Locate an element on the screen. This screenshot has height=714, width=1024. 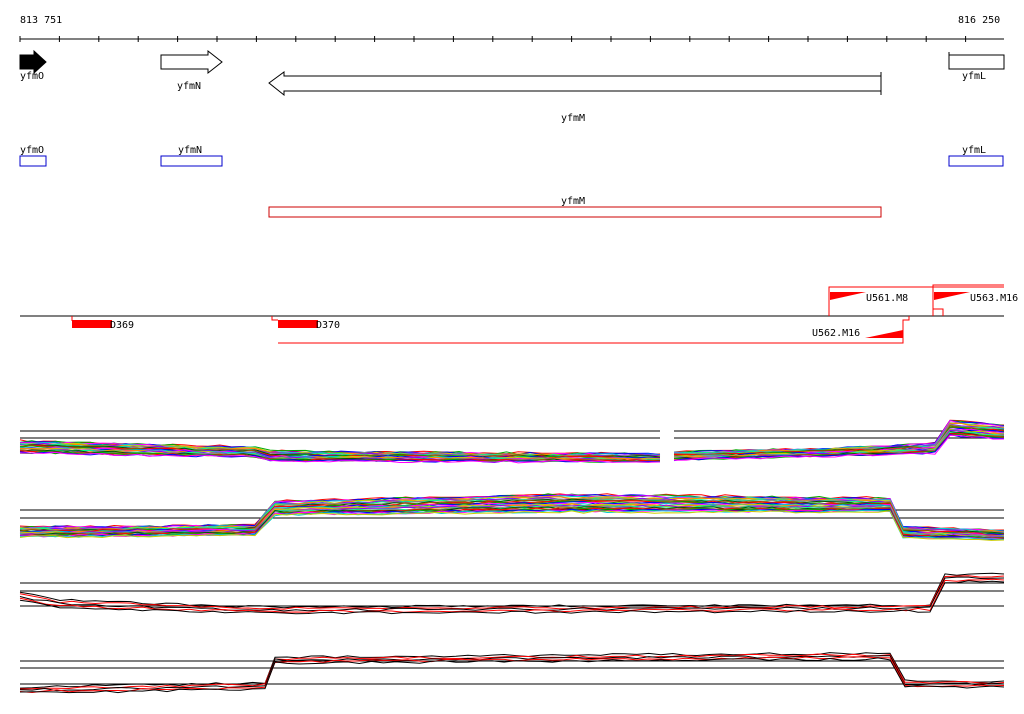
feature-U563-label: U563.M16 is located at coordinates (994, 298).